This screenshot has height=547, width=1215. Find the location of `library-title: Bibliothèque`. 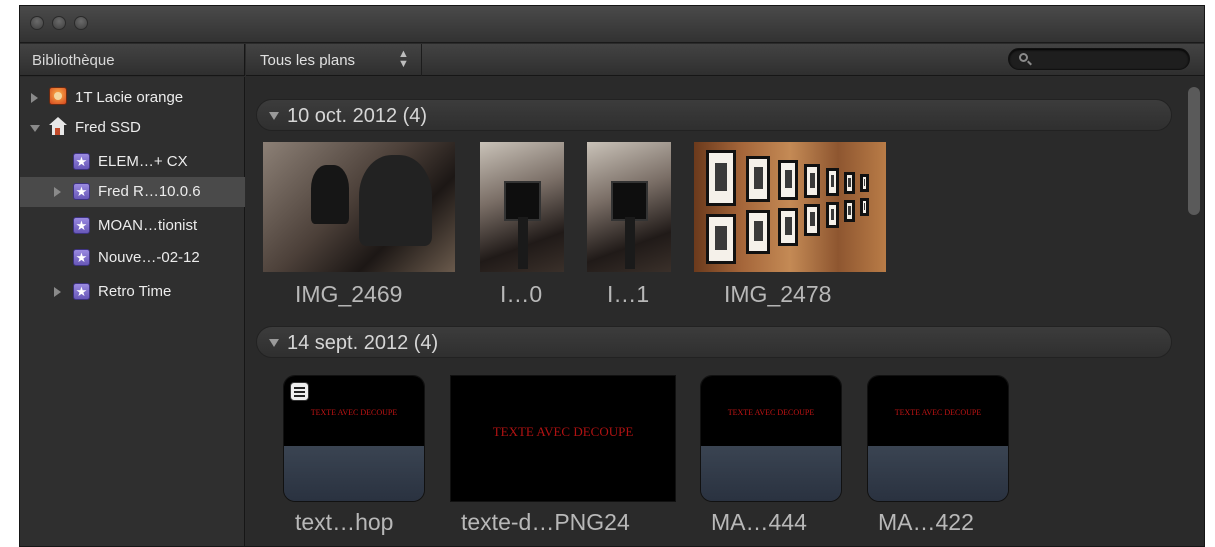

library-title: Bibliothèque is located at coordinates (73, 60).